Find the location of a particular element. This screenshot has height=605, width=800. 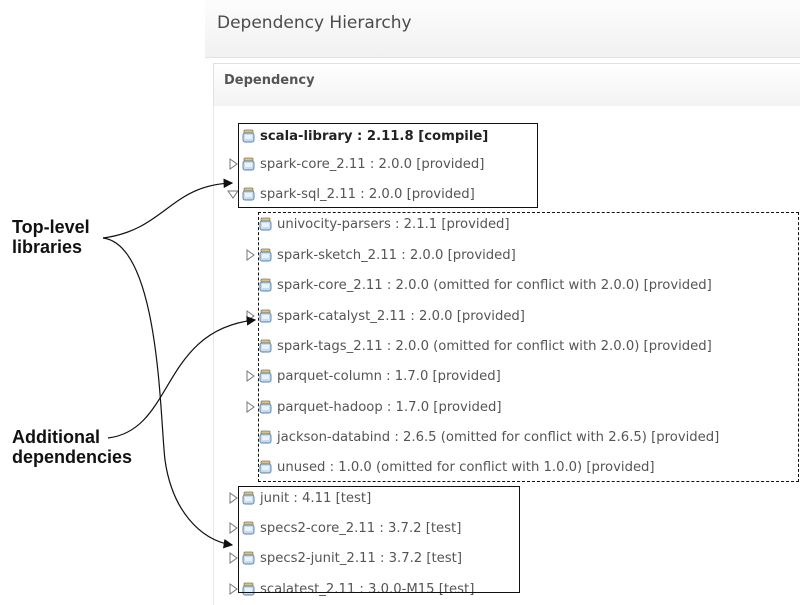

arrow-to-specs2-junit is located at coordinates (168, 393).